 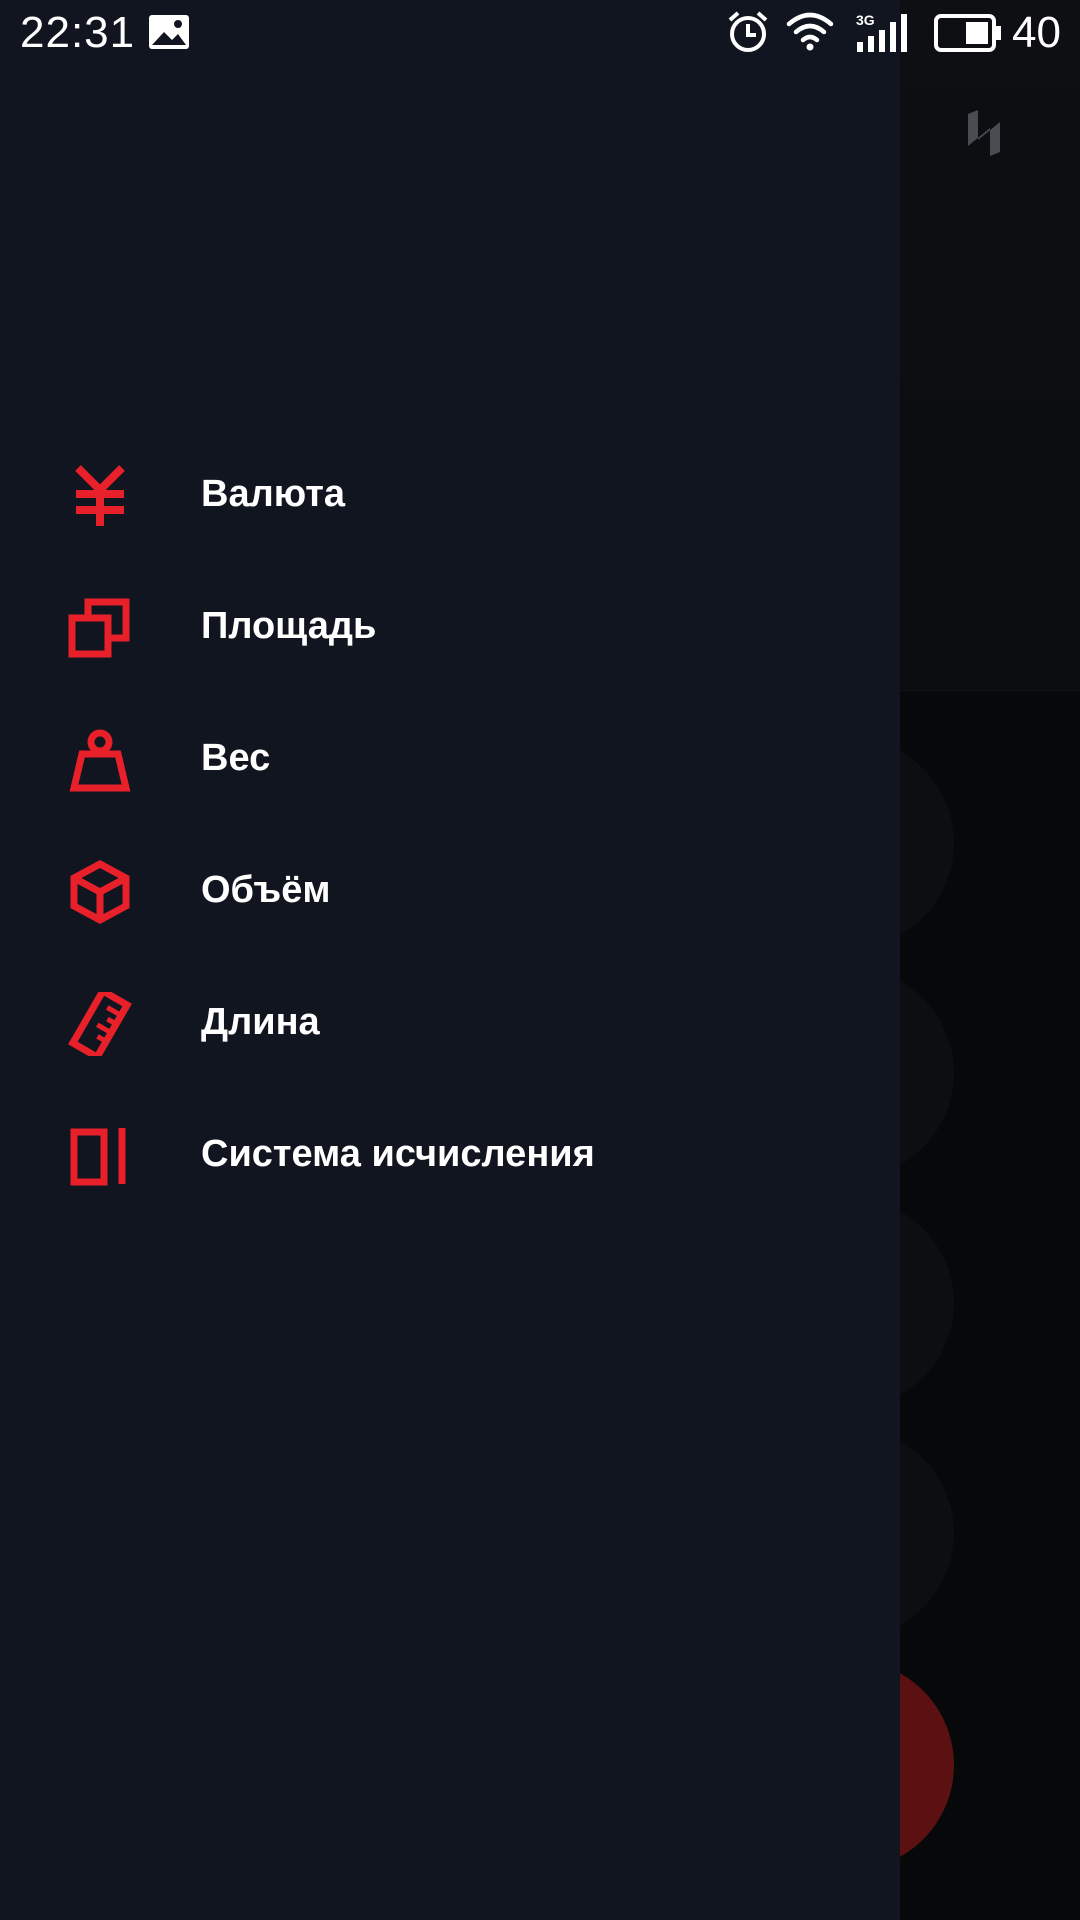 I want to click on ruler-icon, so click(x=100, y=1024).